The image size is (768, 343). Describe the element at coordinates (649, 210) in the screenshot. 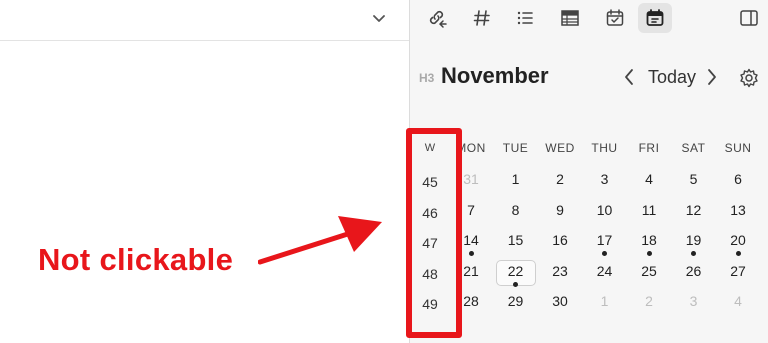

I see `day-cell: 11` at that location.